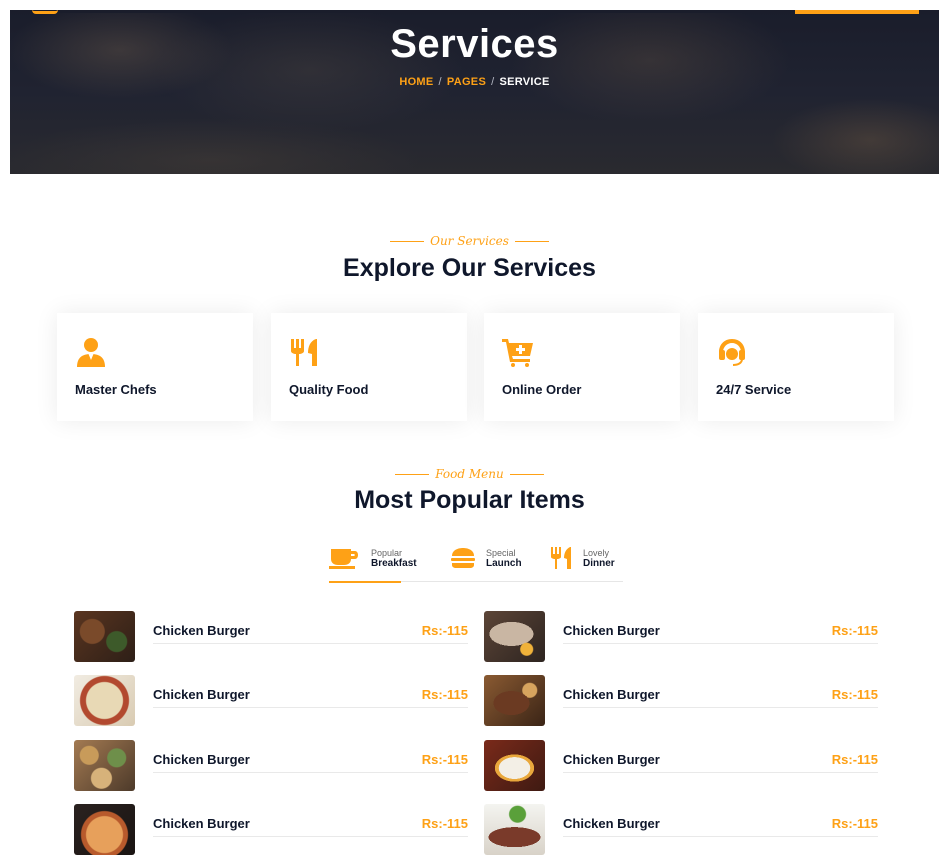 This screenshot has width=939, height=856. I want to click on menu-kicker: Food Menu, so click(469, 474).